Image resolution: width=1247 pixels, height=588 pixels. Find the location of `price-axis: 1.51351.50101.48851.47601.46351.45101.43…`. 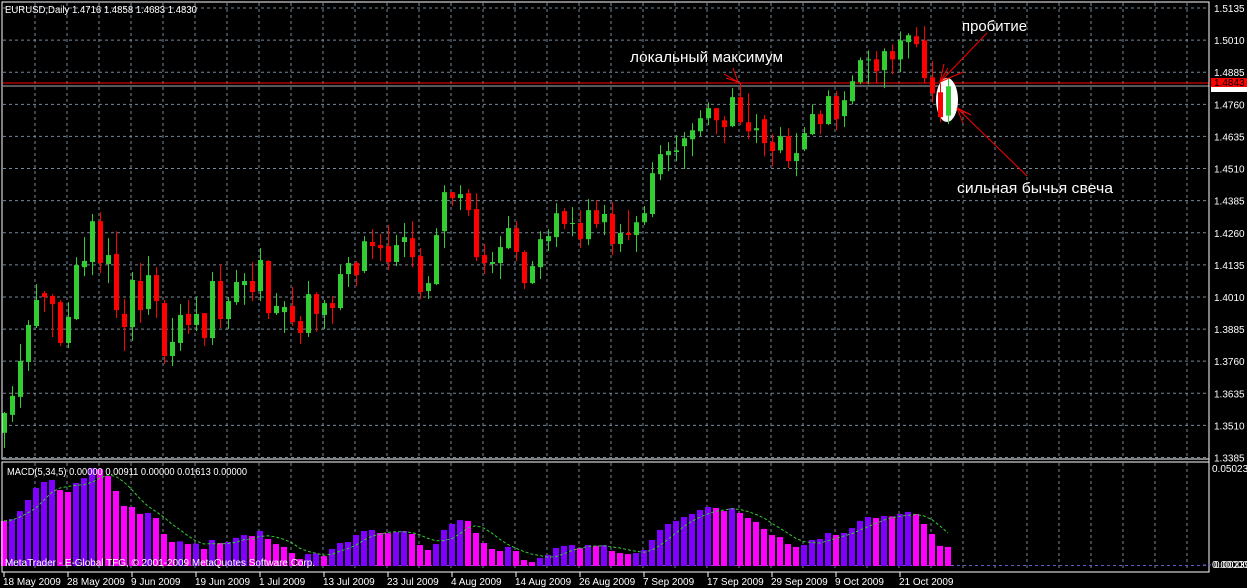

price-axis: 1.51351.50101.48851.47601.46351.45101.43… is located at coordinates (1229, 234).